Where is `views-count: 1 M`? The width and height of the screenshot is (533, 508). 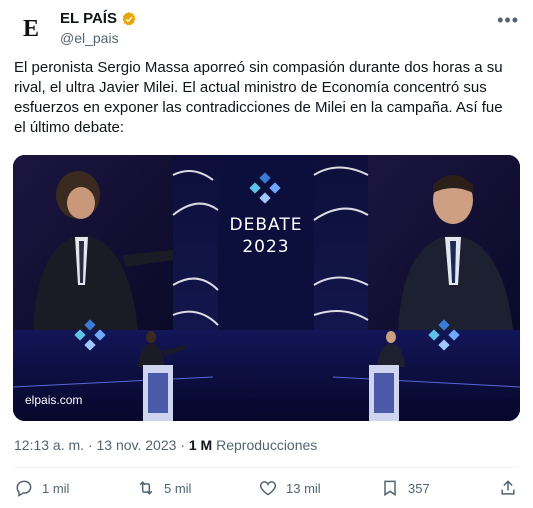 views-count: 1 M is located at coordinates (200, 445).